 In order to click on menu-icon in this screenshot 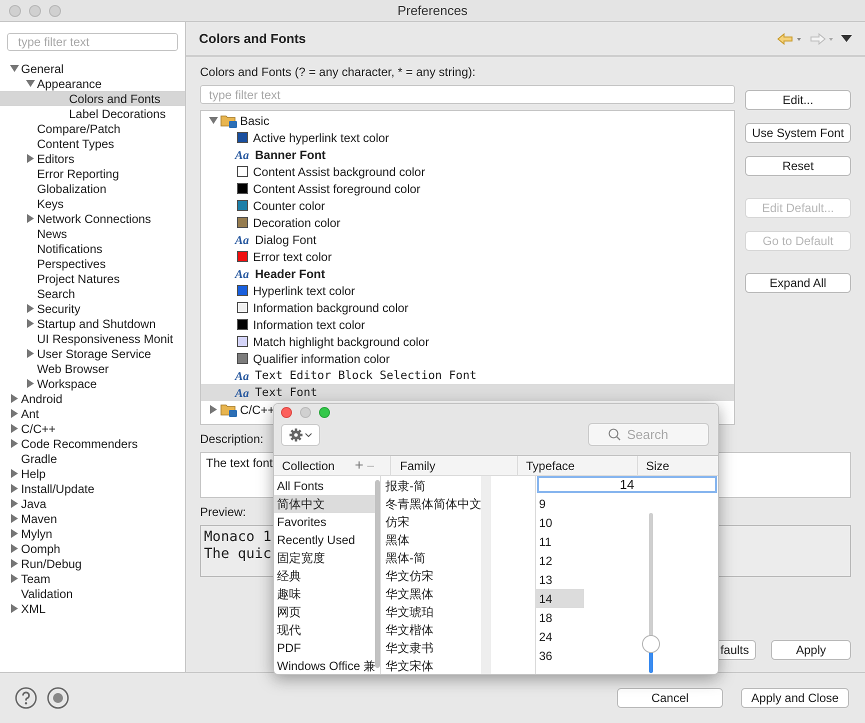, I will do `click(846, 38)`.